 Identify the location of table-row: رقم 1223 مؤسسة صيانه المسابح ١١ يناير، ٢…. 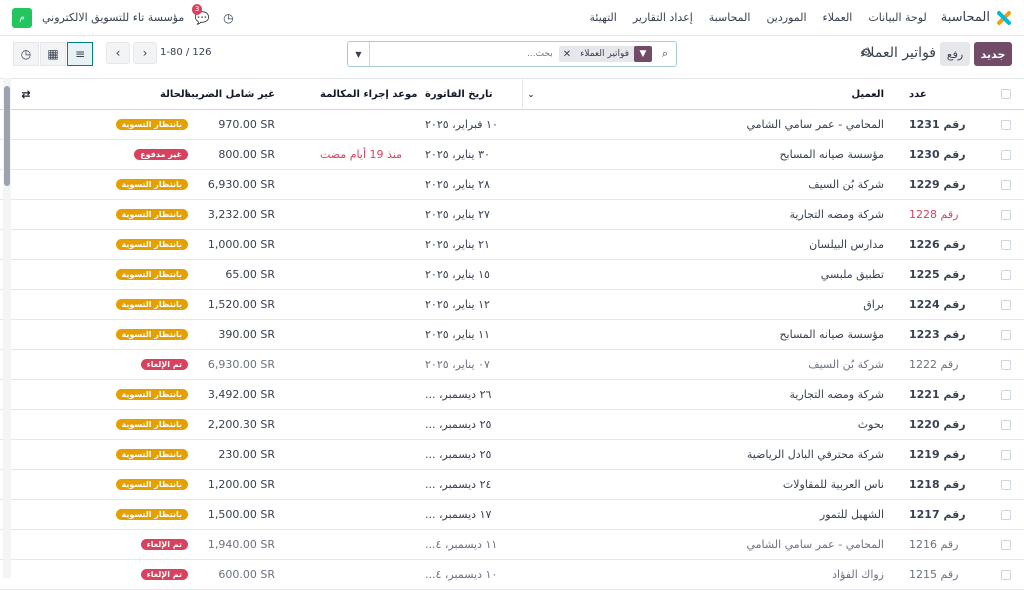
(512, 335).